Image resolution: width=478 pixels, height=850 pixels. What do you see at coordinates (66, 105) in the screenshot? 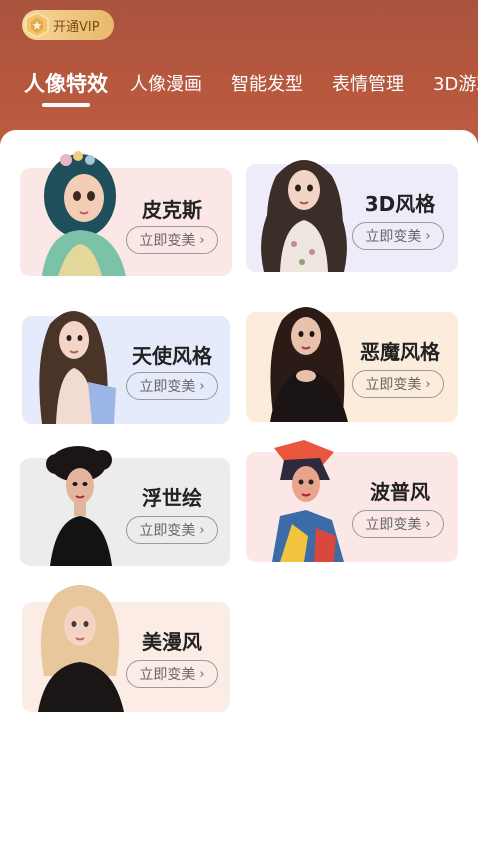
I see `active-tab-indicator` at bounding box center [66, 105].